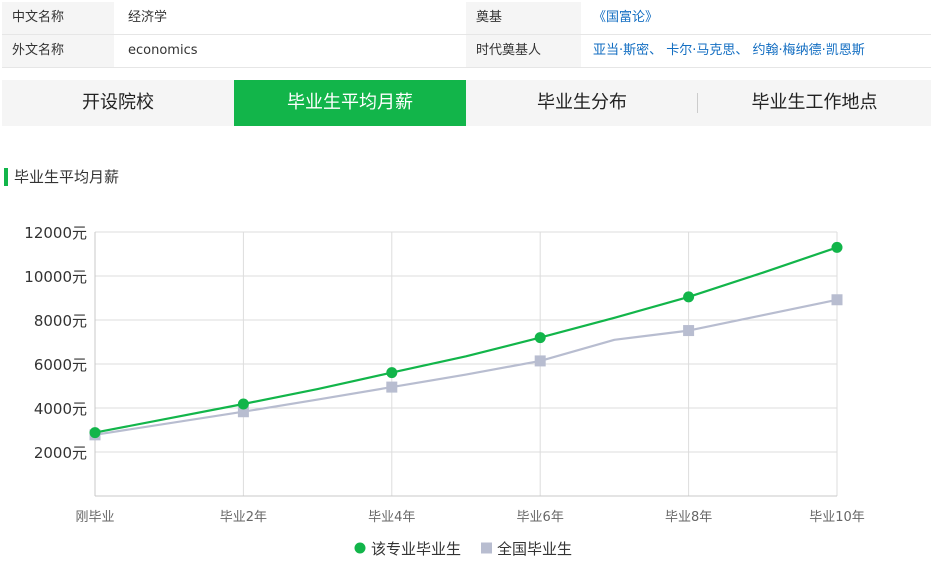  I want to click on y-tick-label: 12000元, so click(55, 233).